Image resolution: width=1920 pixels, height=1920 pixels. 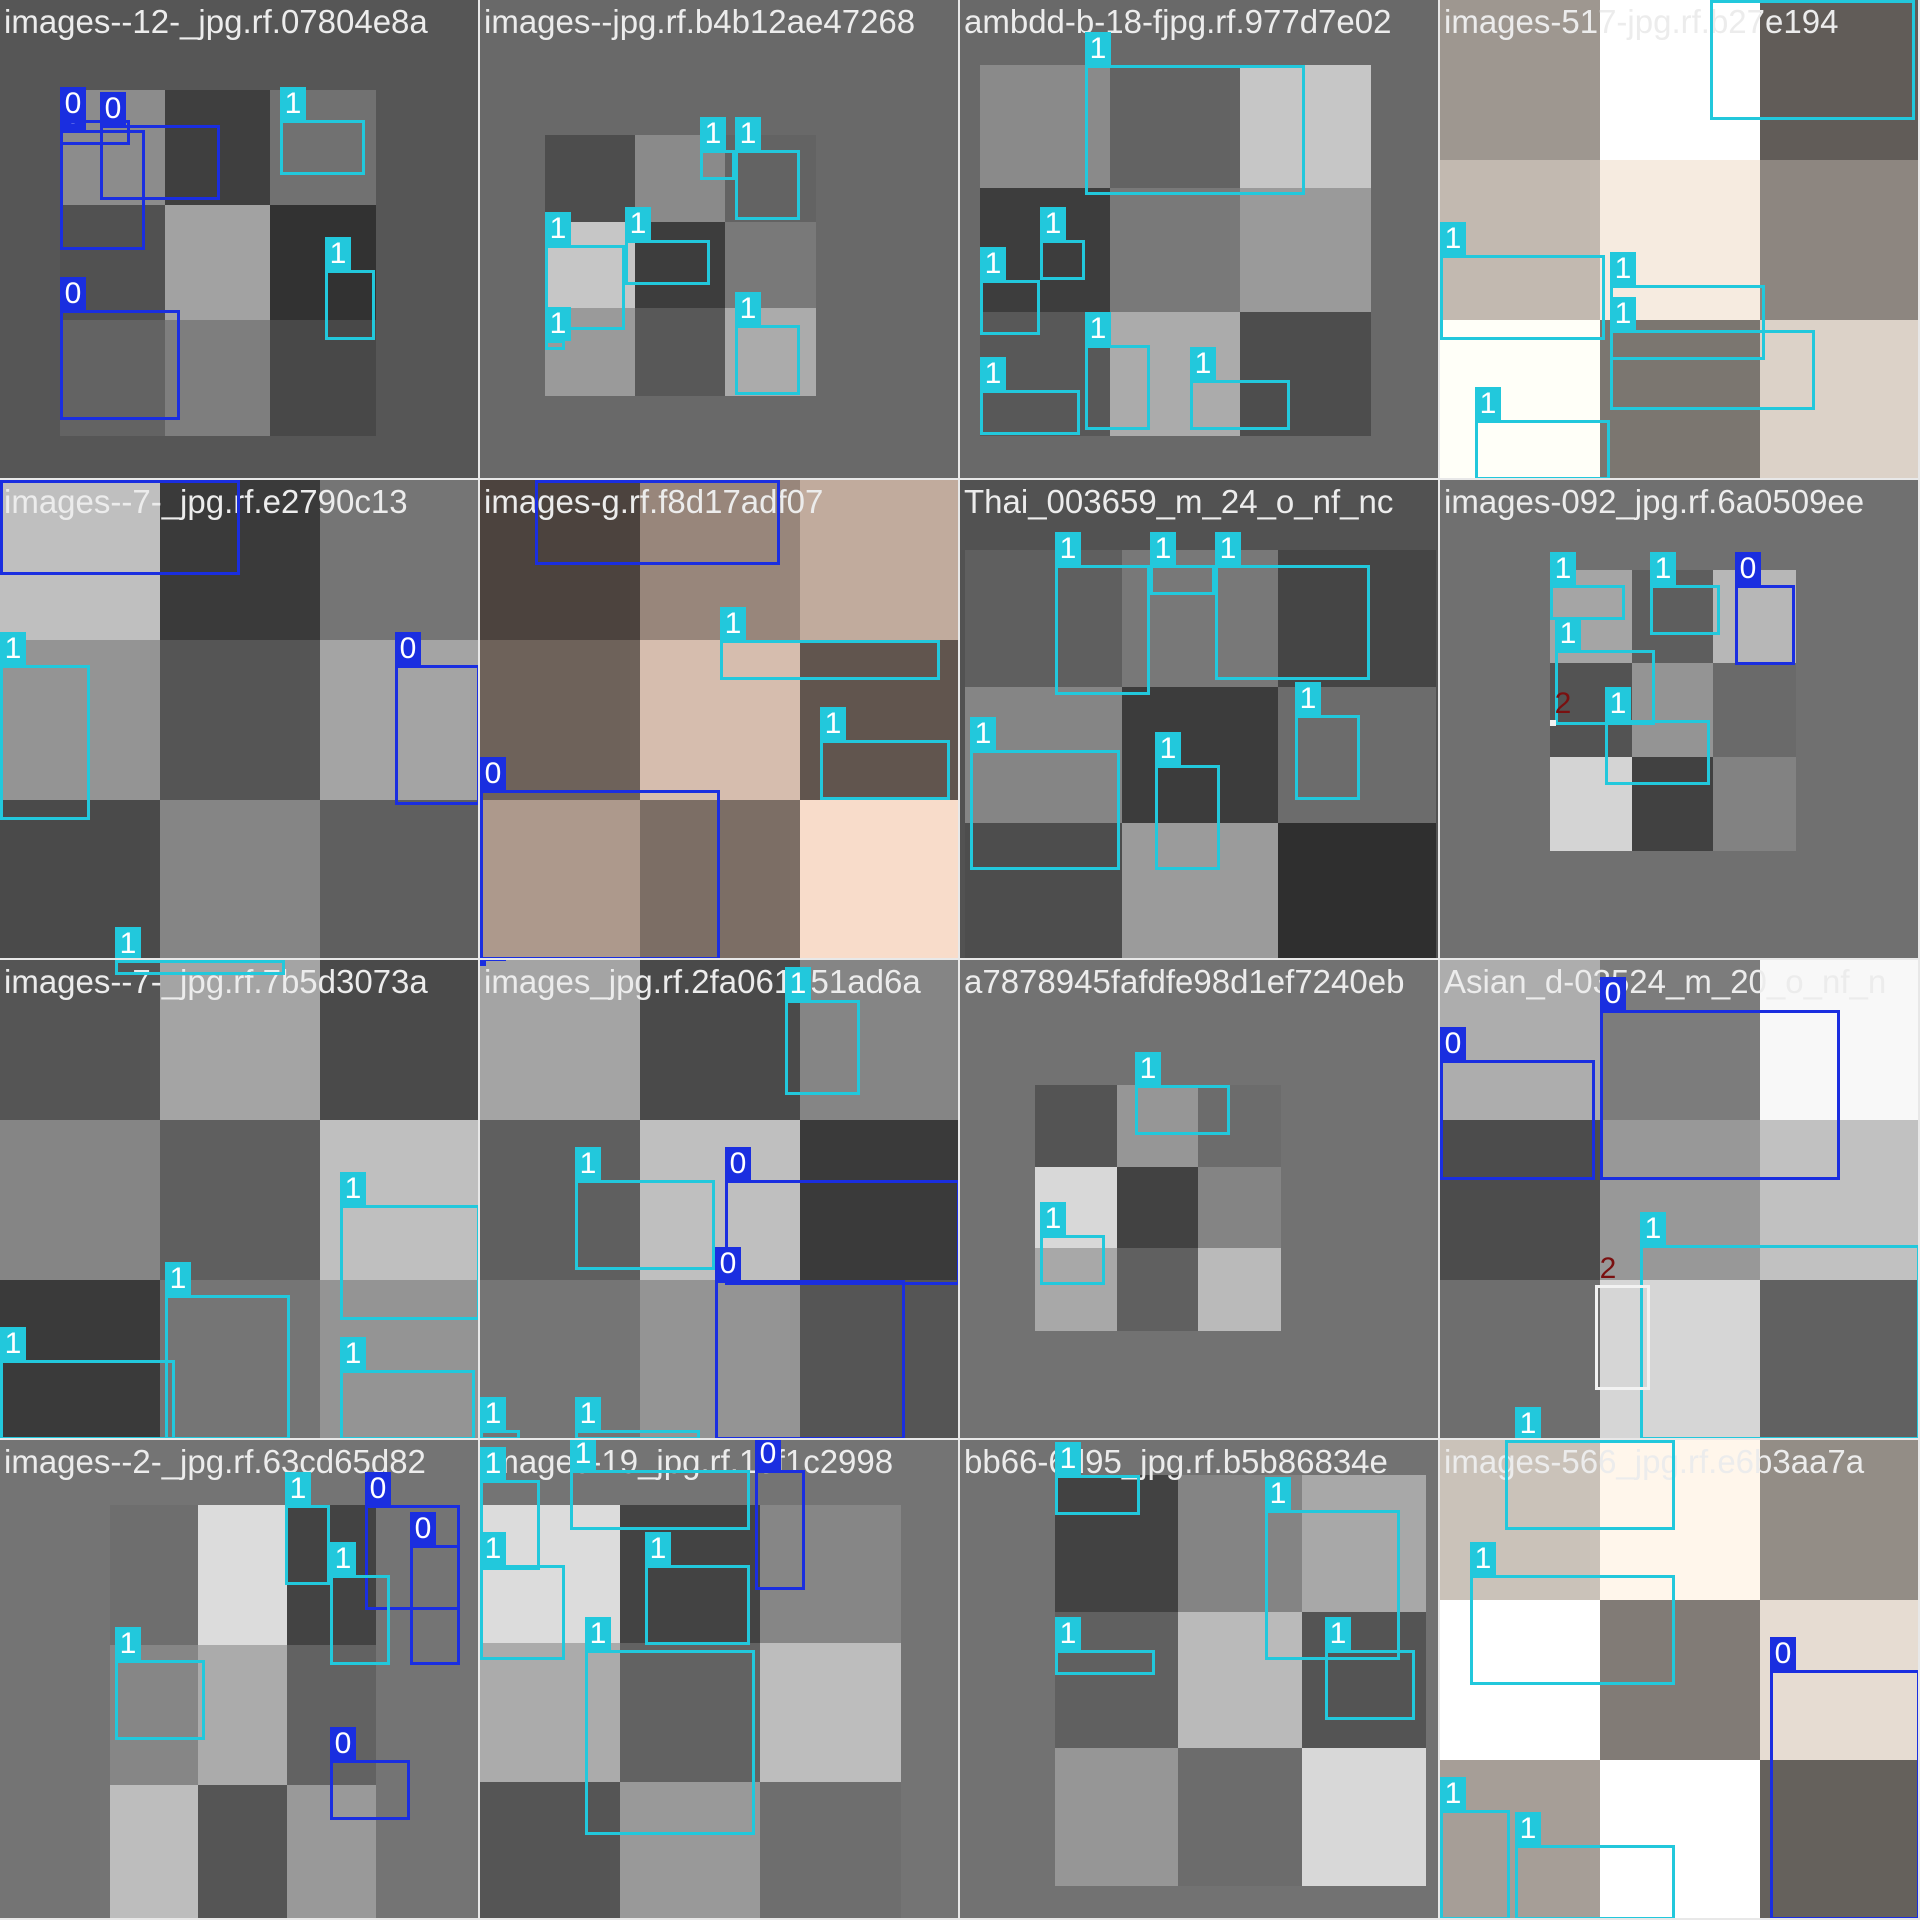 What do you see at coordinates (1178, 21) in the screenshot?
I see `tile-filename: ambdd-b-18-fjpg.rf.977d7e02` at bounding box center [1178, 21].